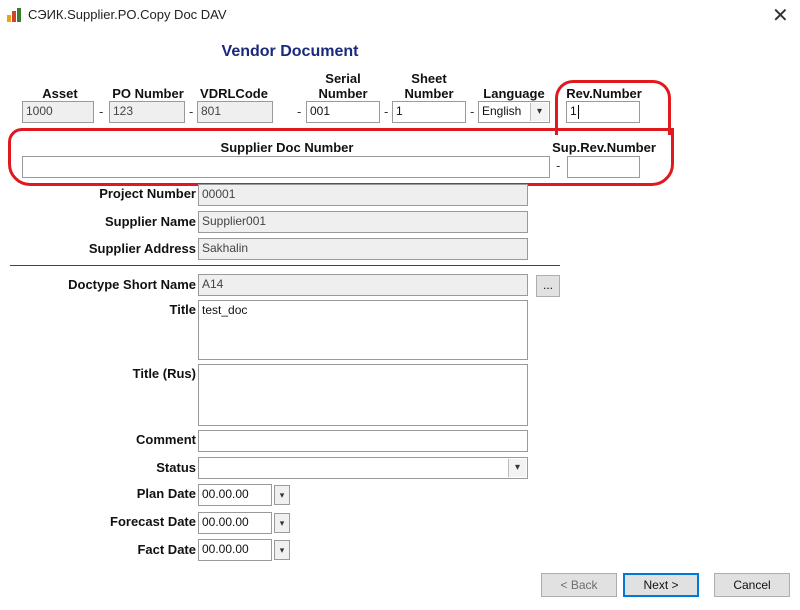  Describe the element at coordinates (429, 78) in the screenshot. I see `sheet-label: Sheet` at that location.